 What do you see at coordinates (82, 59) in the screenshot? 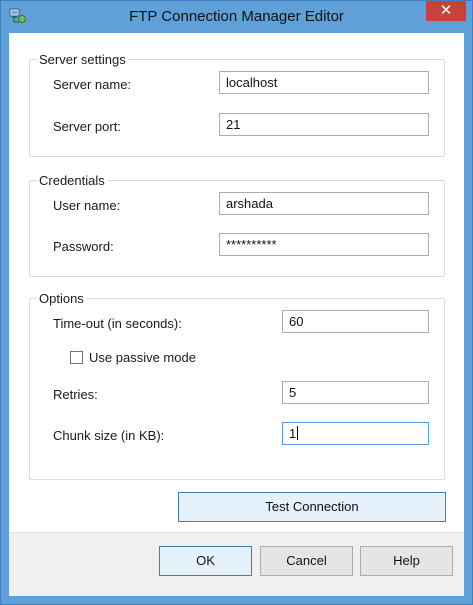
I see `server-settings-title: Server settings` at bounding box center [82, 59].